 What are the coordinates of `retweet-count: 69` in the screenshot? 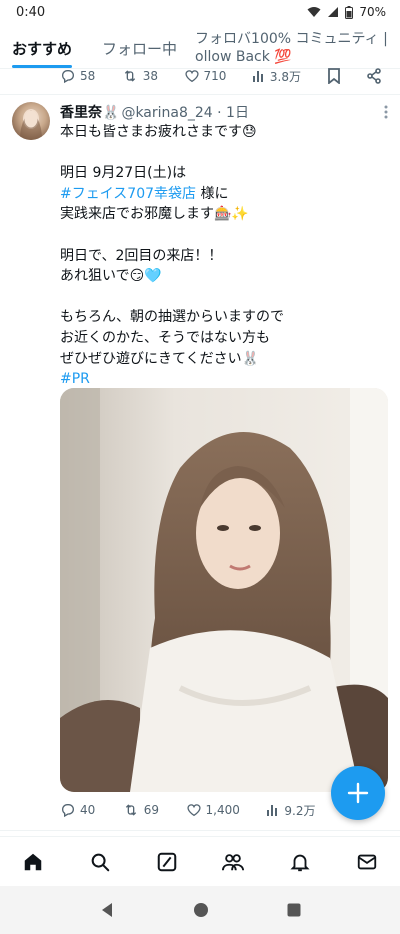 It's located at (151, 810).